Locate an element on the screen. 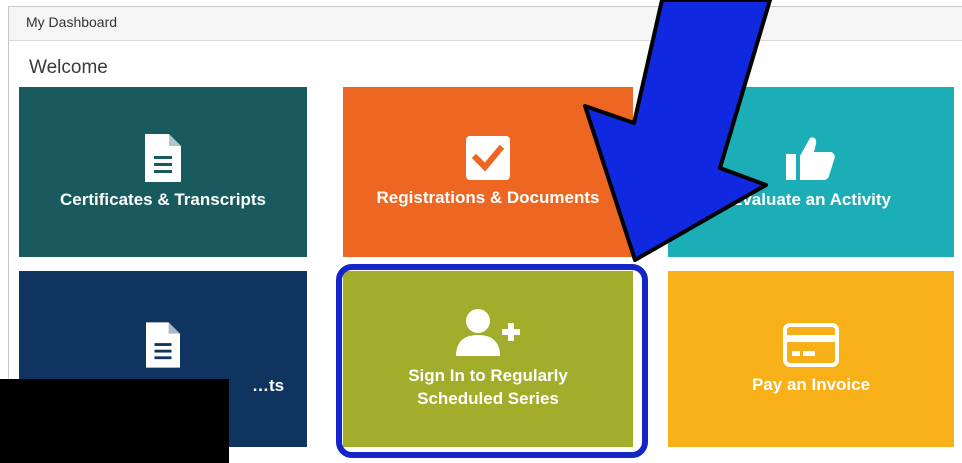  redaction-block is located at coordinates (114, 421).